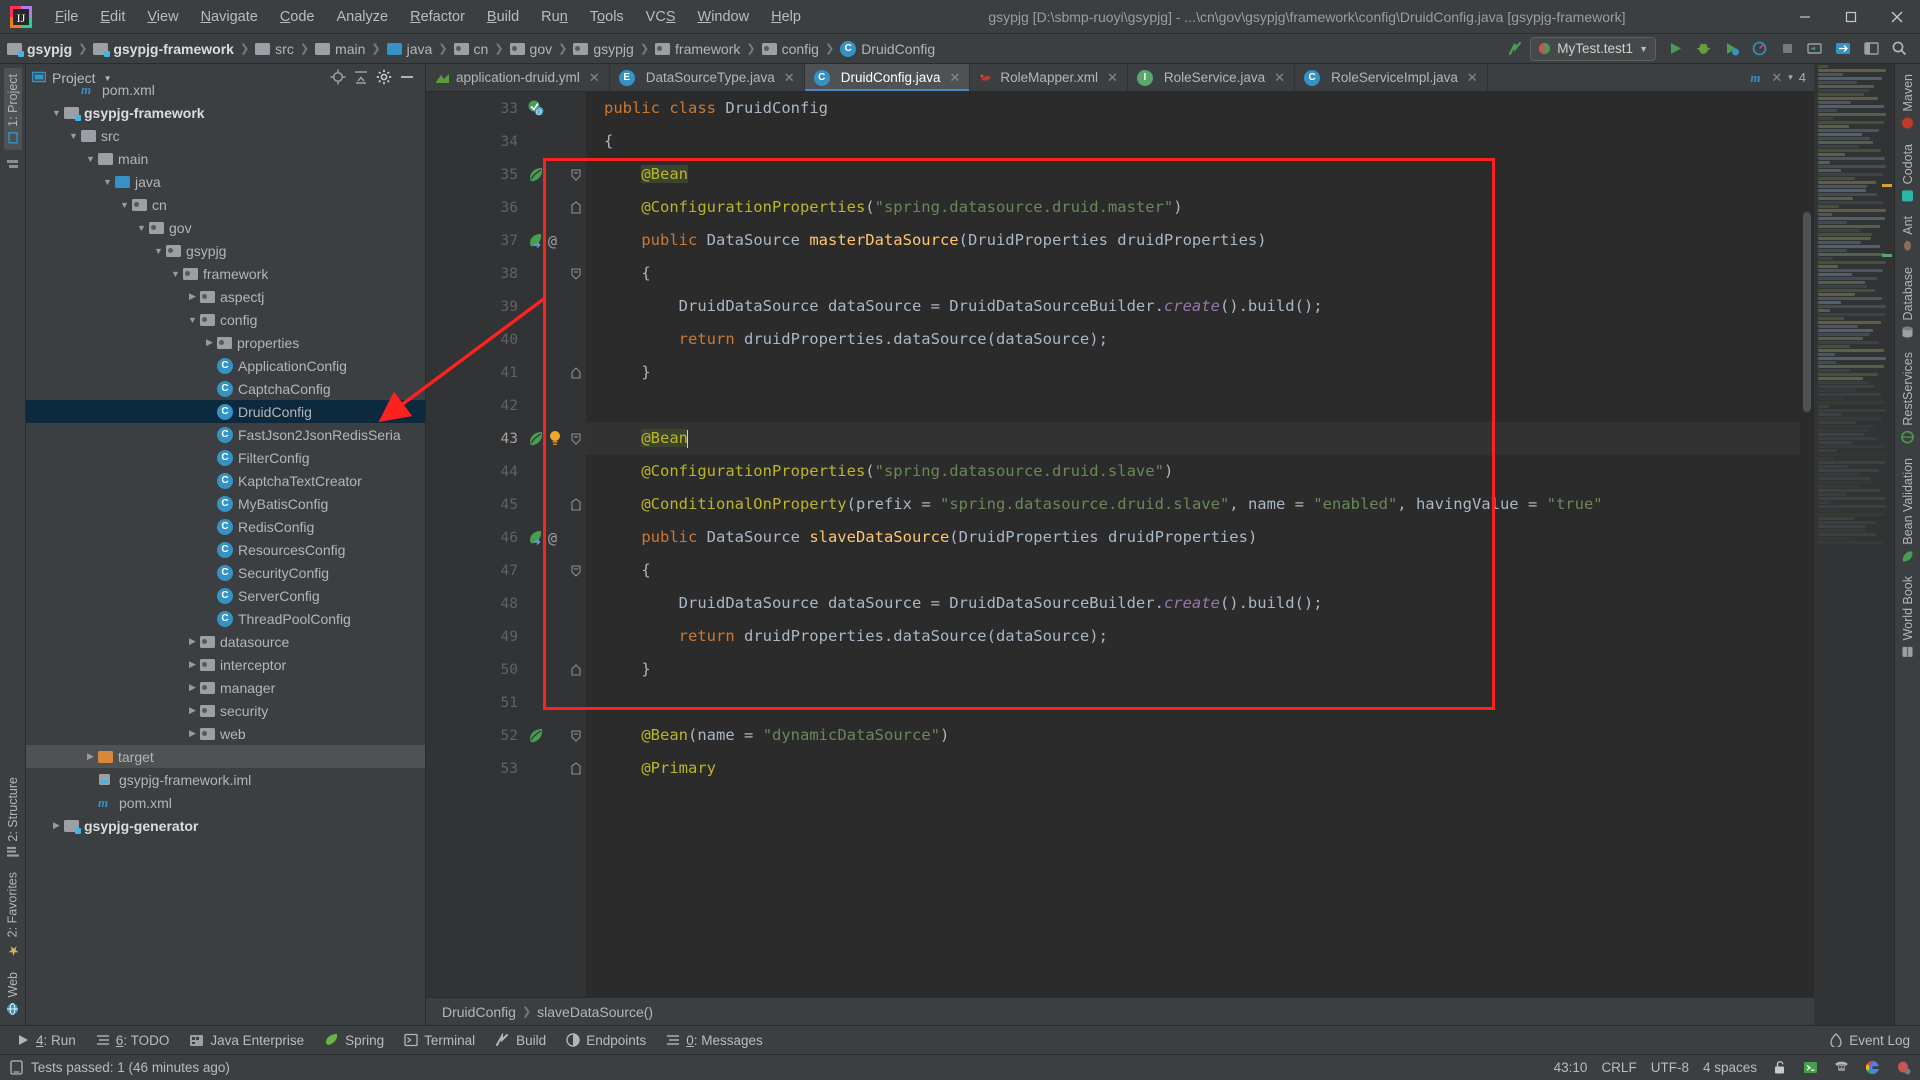  I want to click on run-configuration-selector: MyTest.test1 ▼, so click(1593, 48).